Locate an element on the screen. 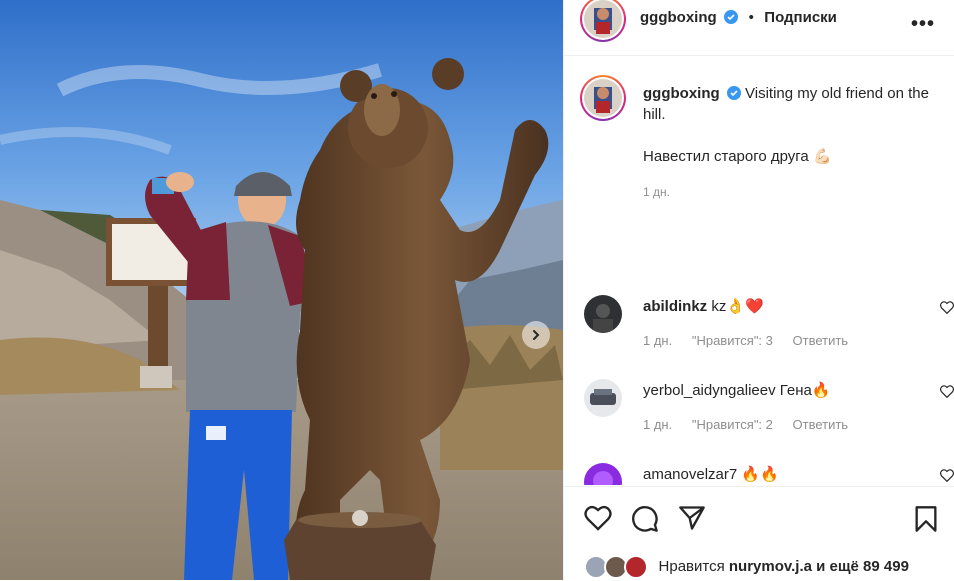 The image size is (954, 581). comment-likes: "Нравится": 2 is located at coordinates (732, 424).